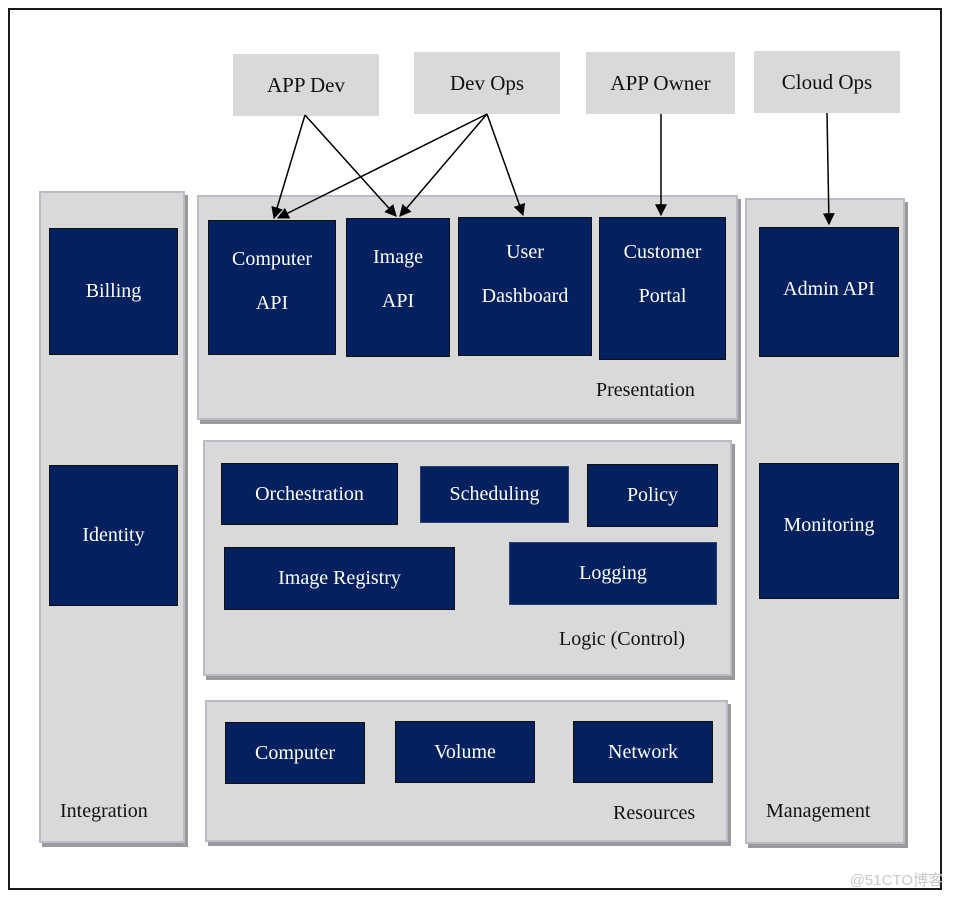 Image resolution: width=953 pixels, height=898 pixels. What do you see at coordinates (295, 753) in the screenshot?
I see `computer-resource-component: Computer` at bounding box center [295, 753].